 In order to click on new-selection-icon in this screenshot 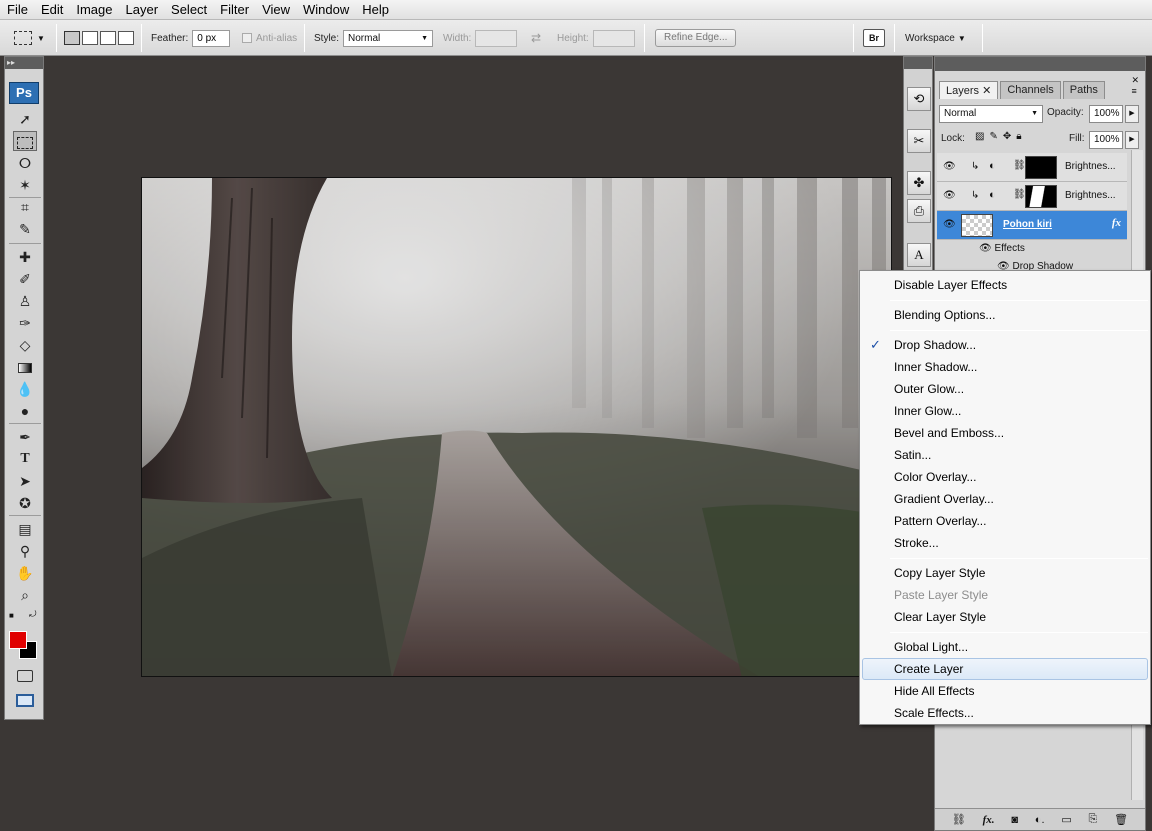, I will do `click(72, 38)`.